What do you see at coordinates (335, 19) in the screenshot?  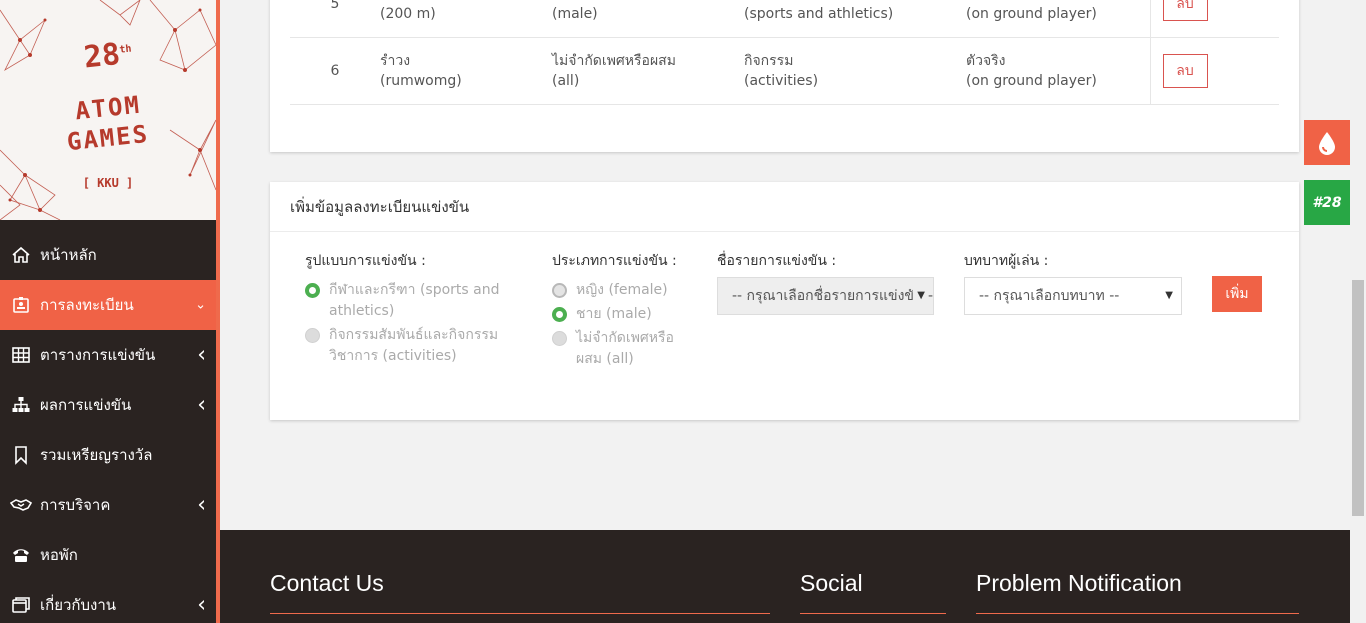 I see `cell-number: 5` at bounding box center [335, 19].